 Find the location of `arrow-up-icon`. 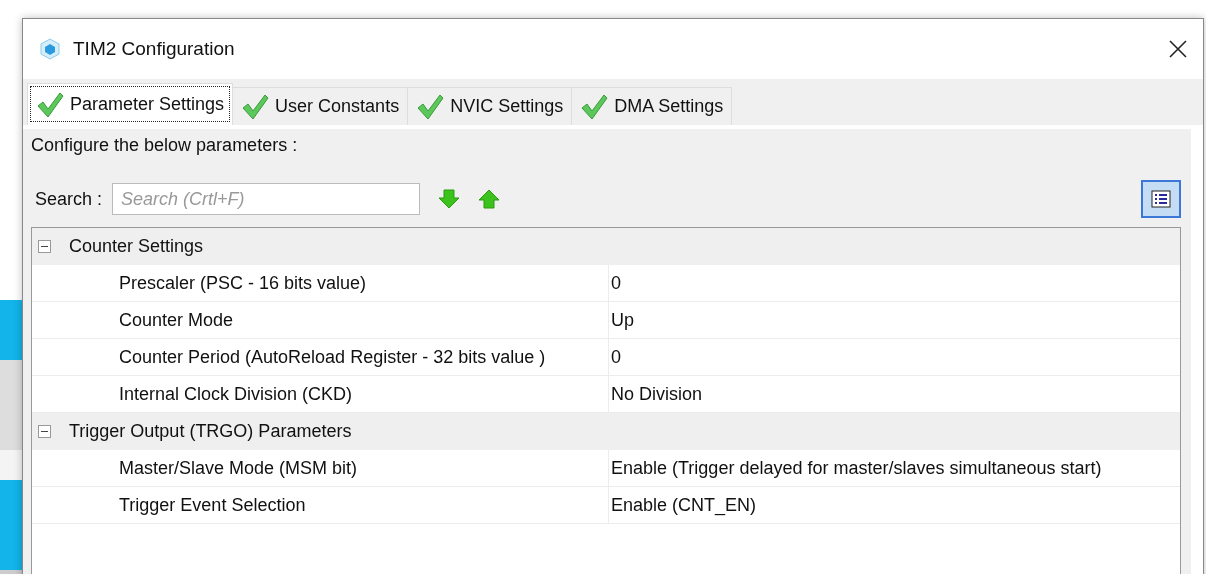

arrow-up-icon is located at coordinates (489, 199).